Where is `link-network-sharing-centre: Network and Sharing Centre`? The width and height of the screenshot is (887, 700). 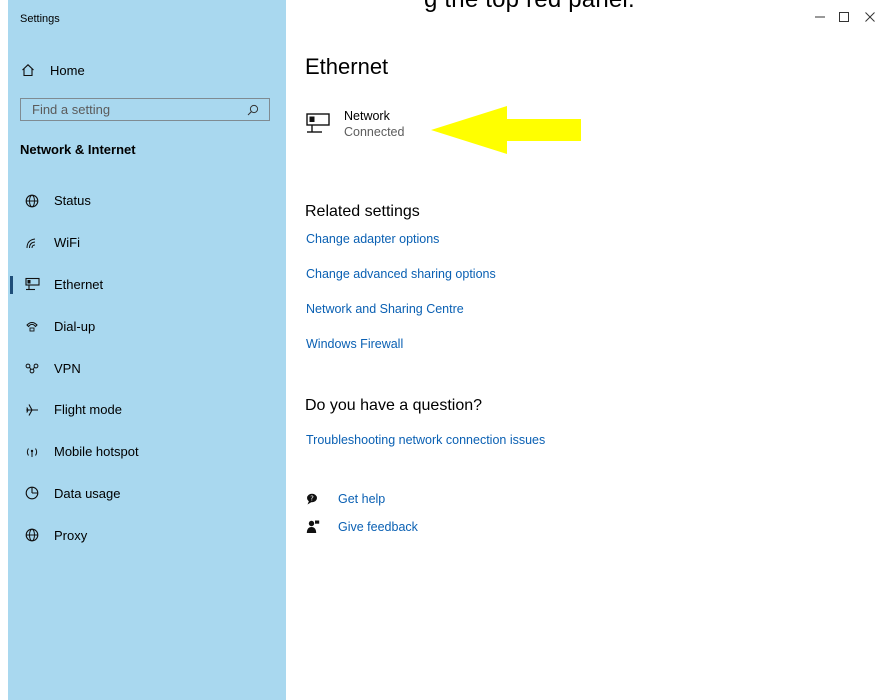
link-network-sharing-centre: Network and Sharing Centre is located at coordinates (385, 309).